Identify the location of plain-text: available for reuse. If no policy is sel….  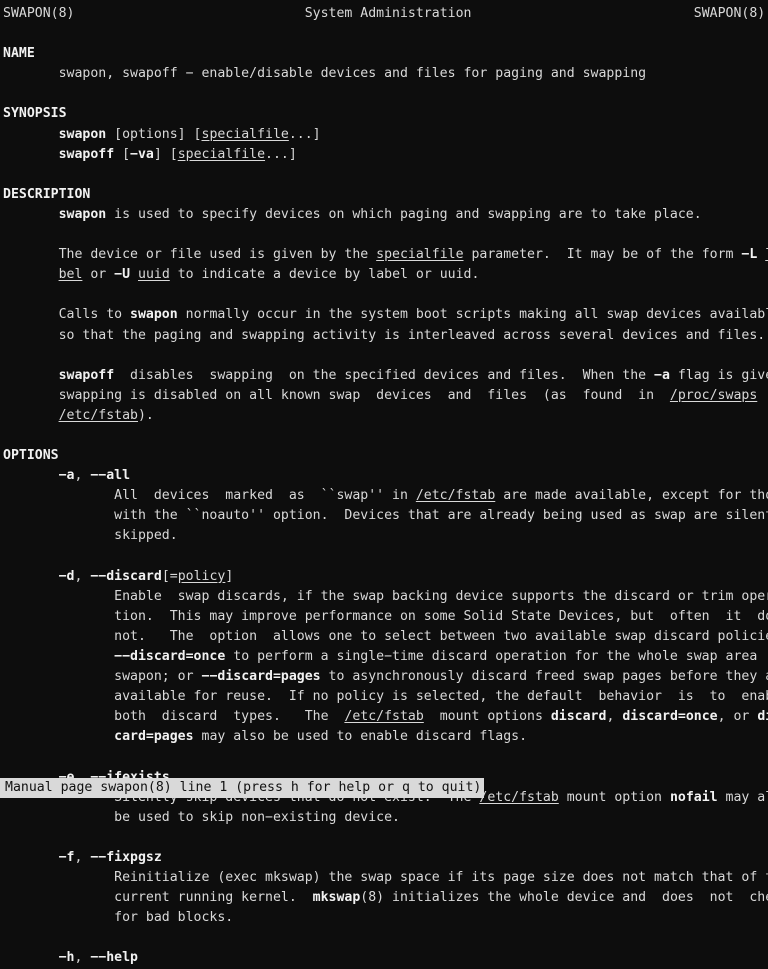
(385, 697).